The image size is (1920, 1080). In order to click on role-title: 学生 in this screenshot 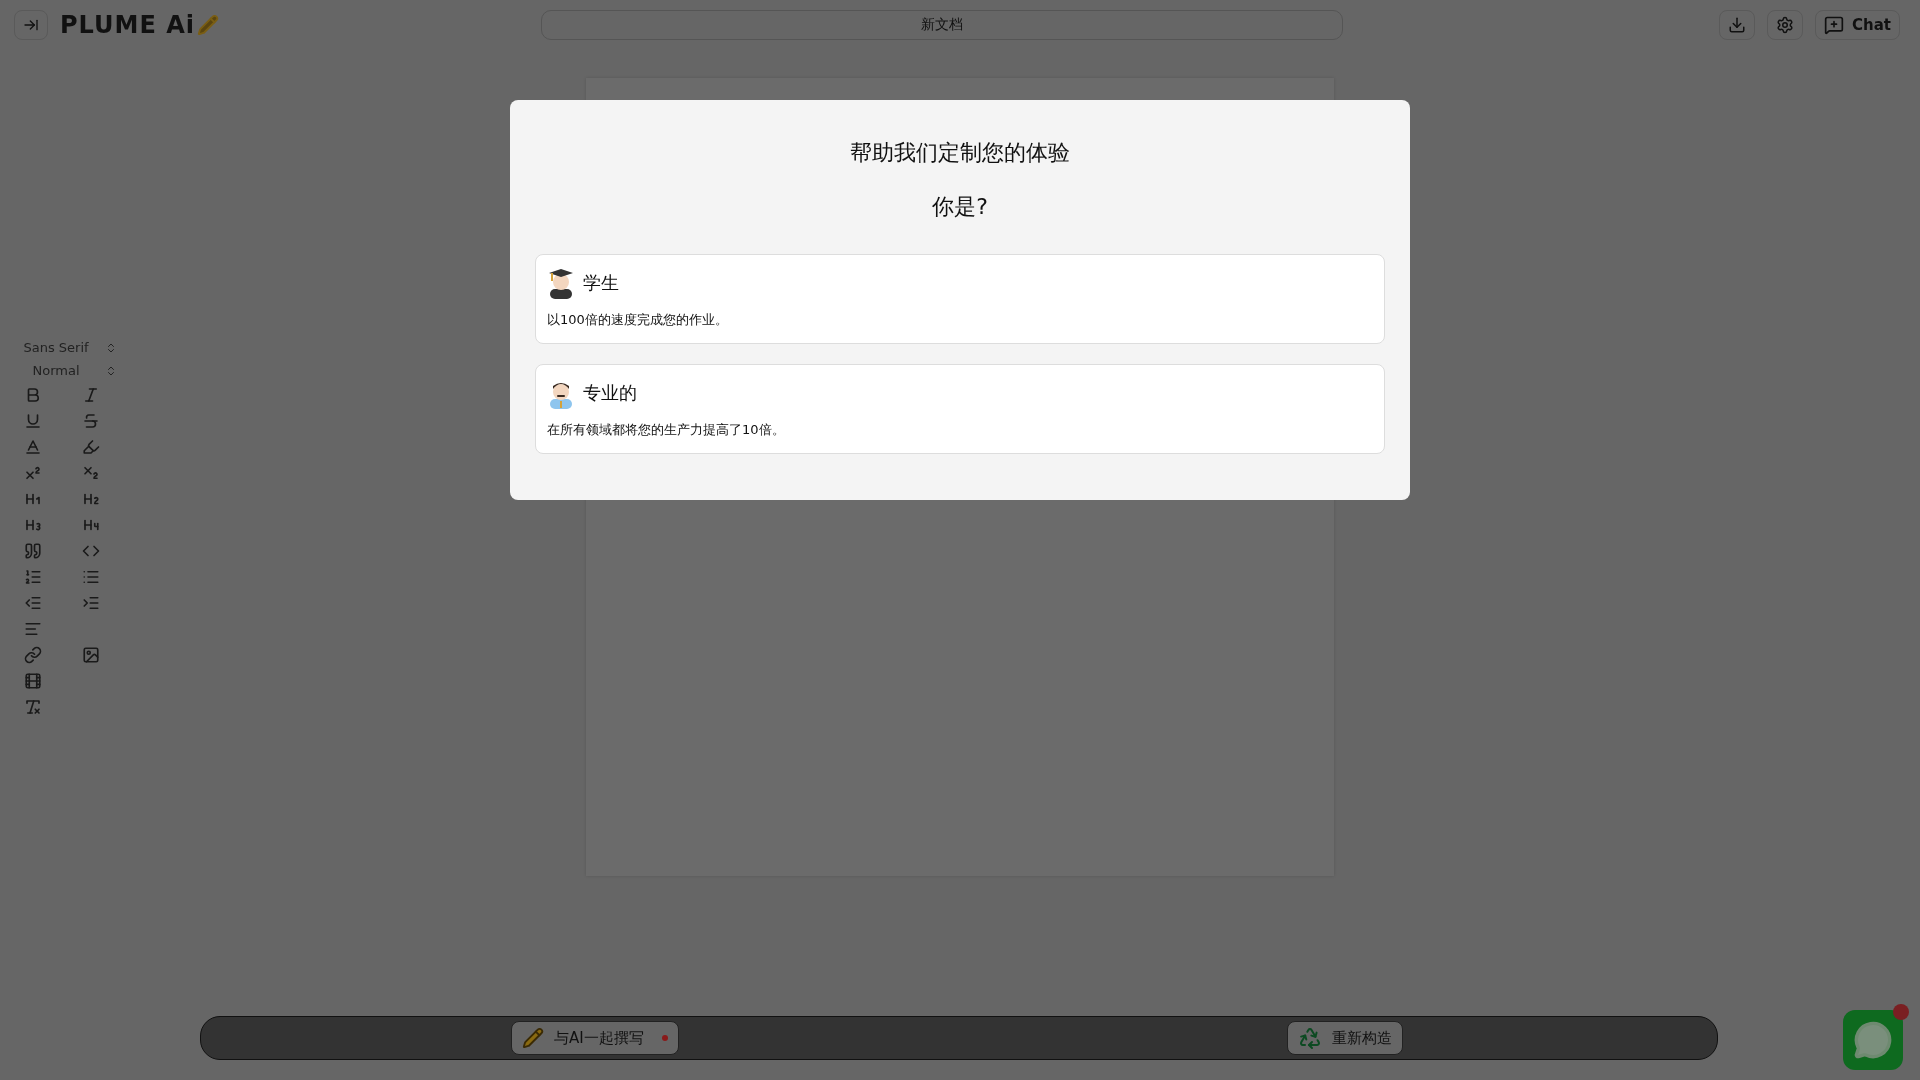, I will do `click(601, 283)`.